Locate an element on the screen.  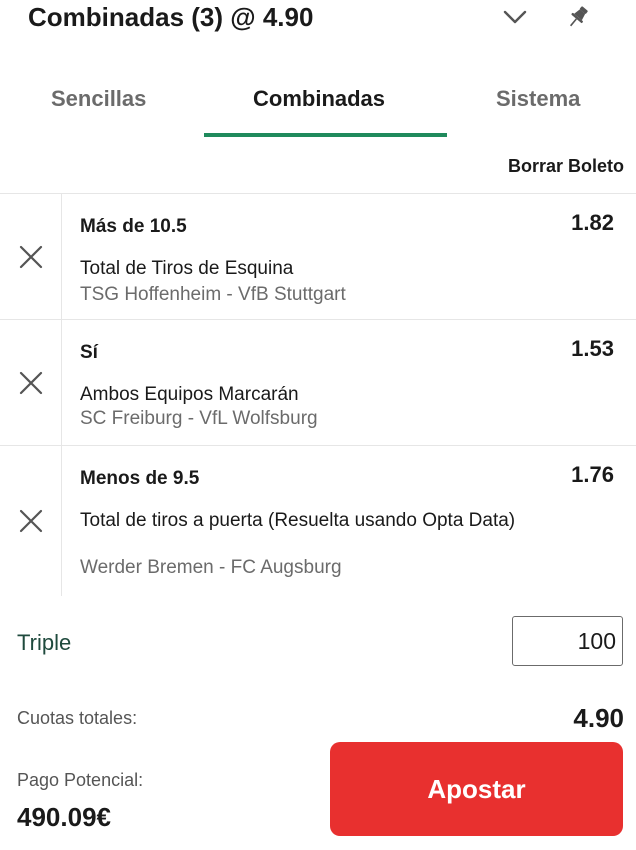
total-odds-value: 4.90 is located at coordinates (598, 718).